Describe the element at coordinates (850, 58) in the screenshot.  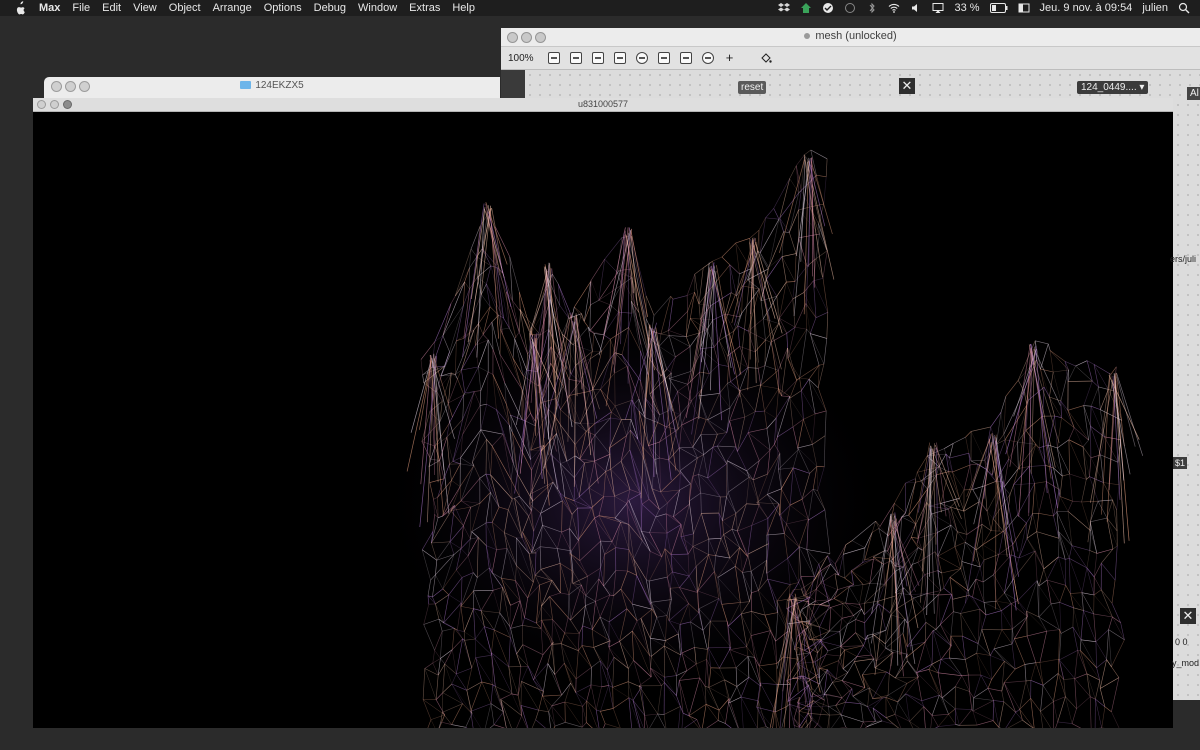
I see `patcher-toolbar: 100% +` at that location.